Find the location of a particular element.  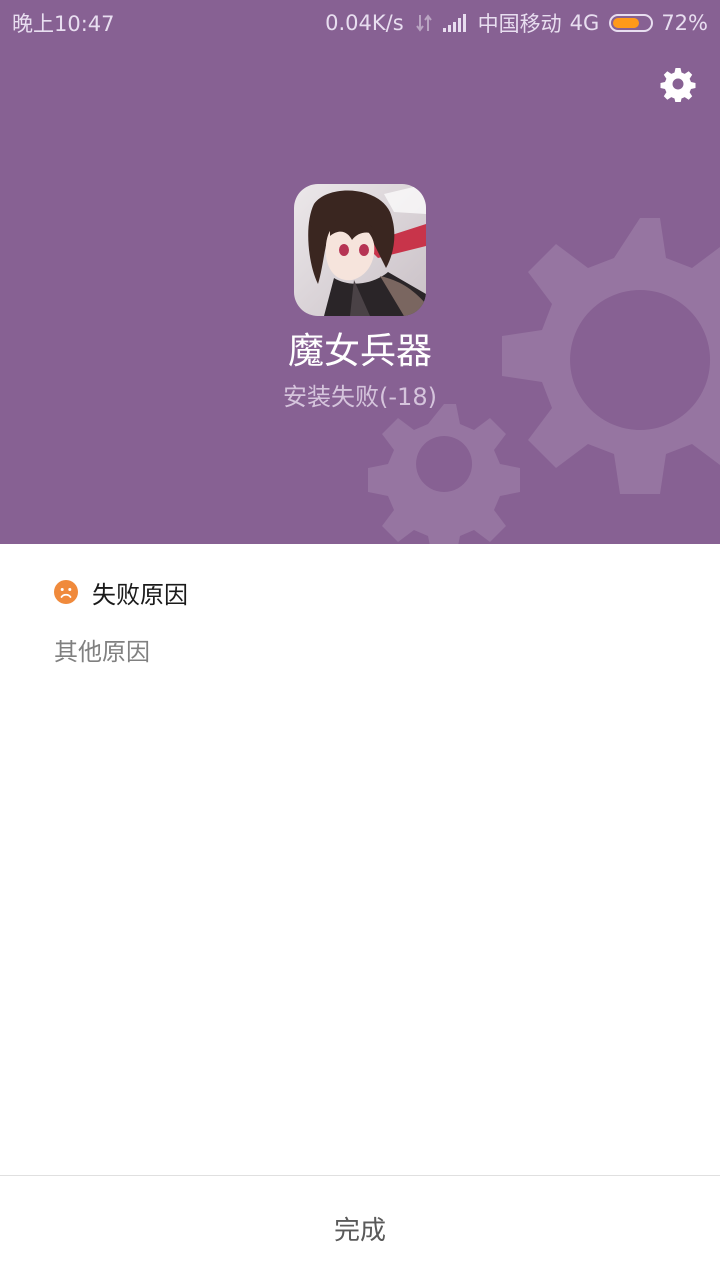

signal-strength-icon is located at coordinates (454, 23).